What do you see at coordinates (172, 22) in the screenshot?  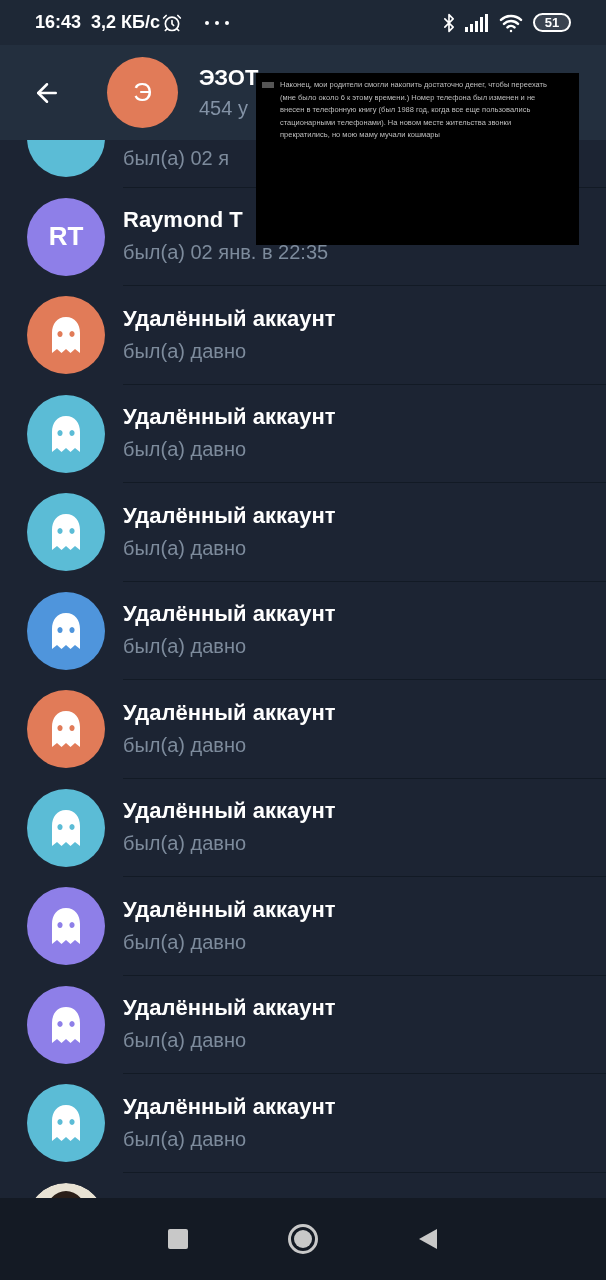 I see `alarm-icon` at bounding box center [172, 22].